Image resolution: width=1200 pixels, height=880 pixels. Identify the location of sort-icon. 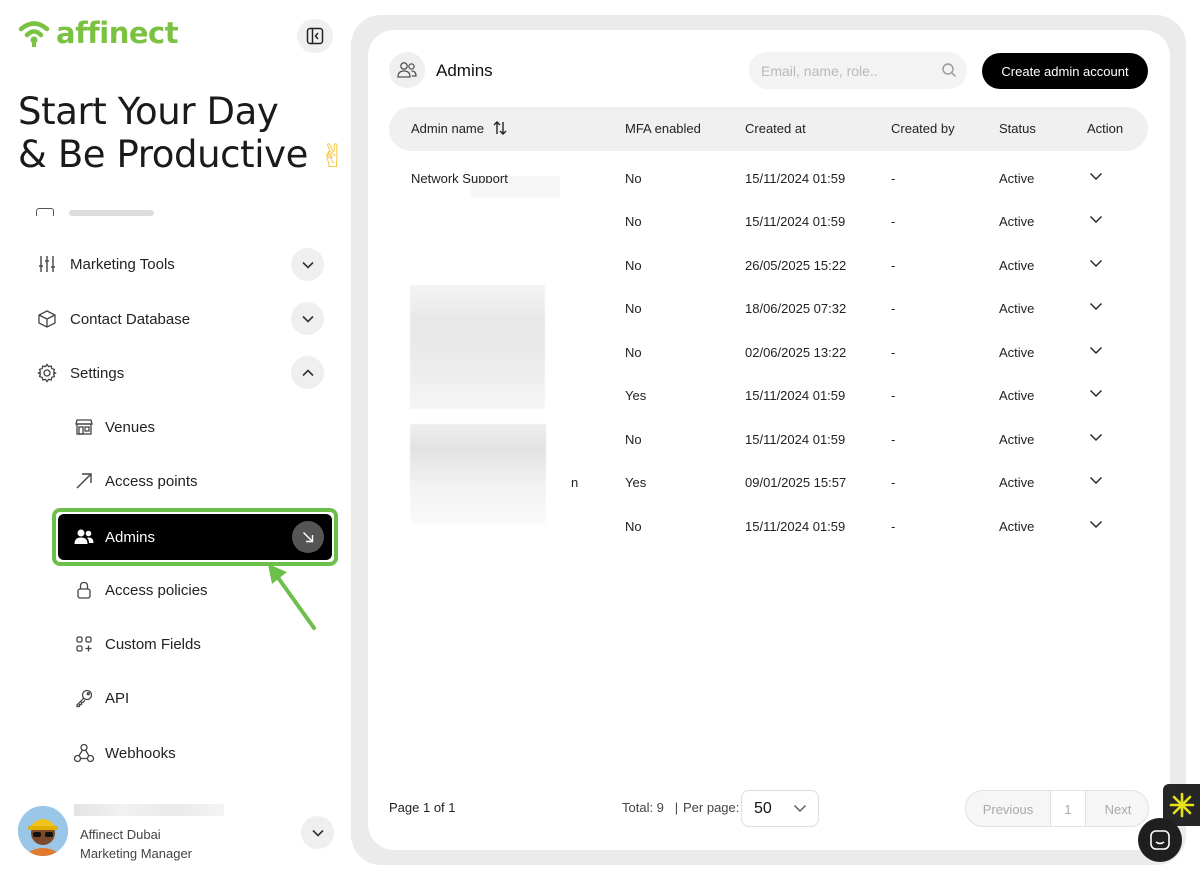
(500, 128).